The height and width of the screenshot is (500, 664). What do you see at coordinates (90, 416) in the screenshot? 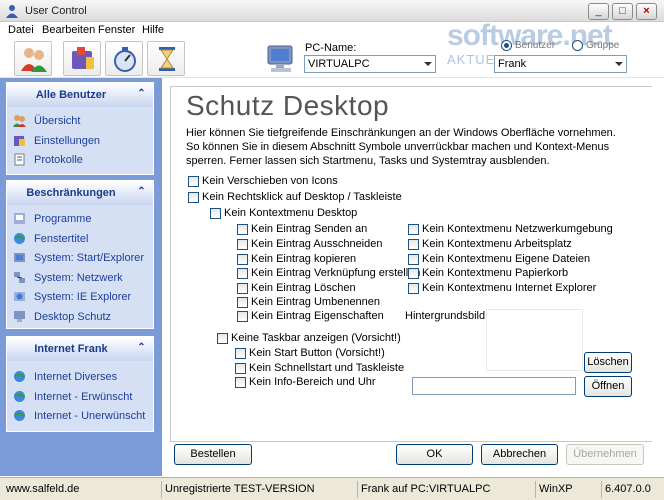
I see `sidebar-item-label: Internet - Unerwünscht` at bounding box center [90, 416].